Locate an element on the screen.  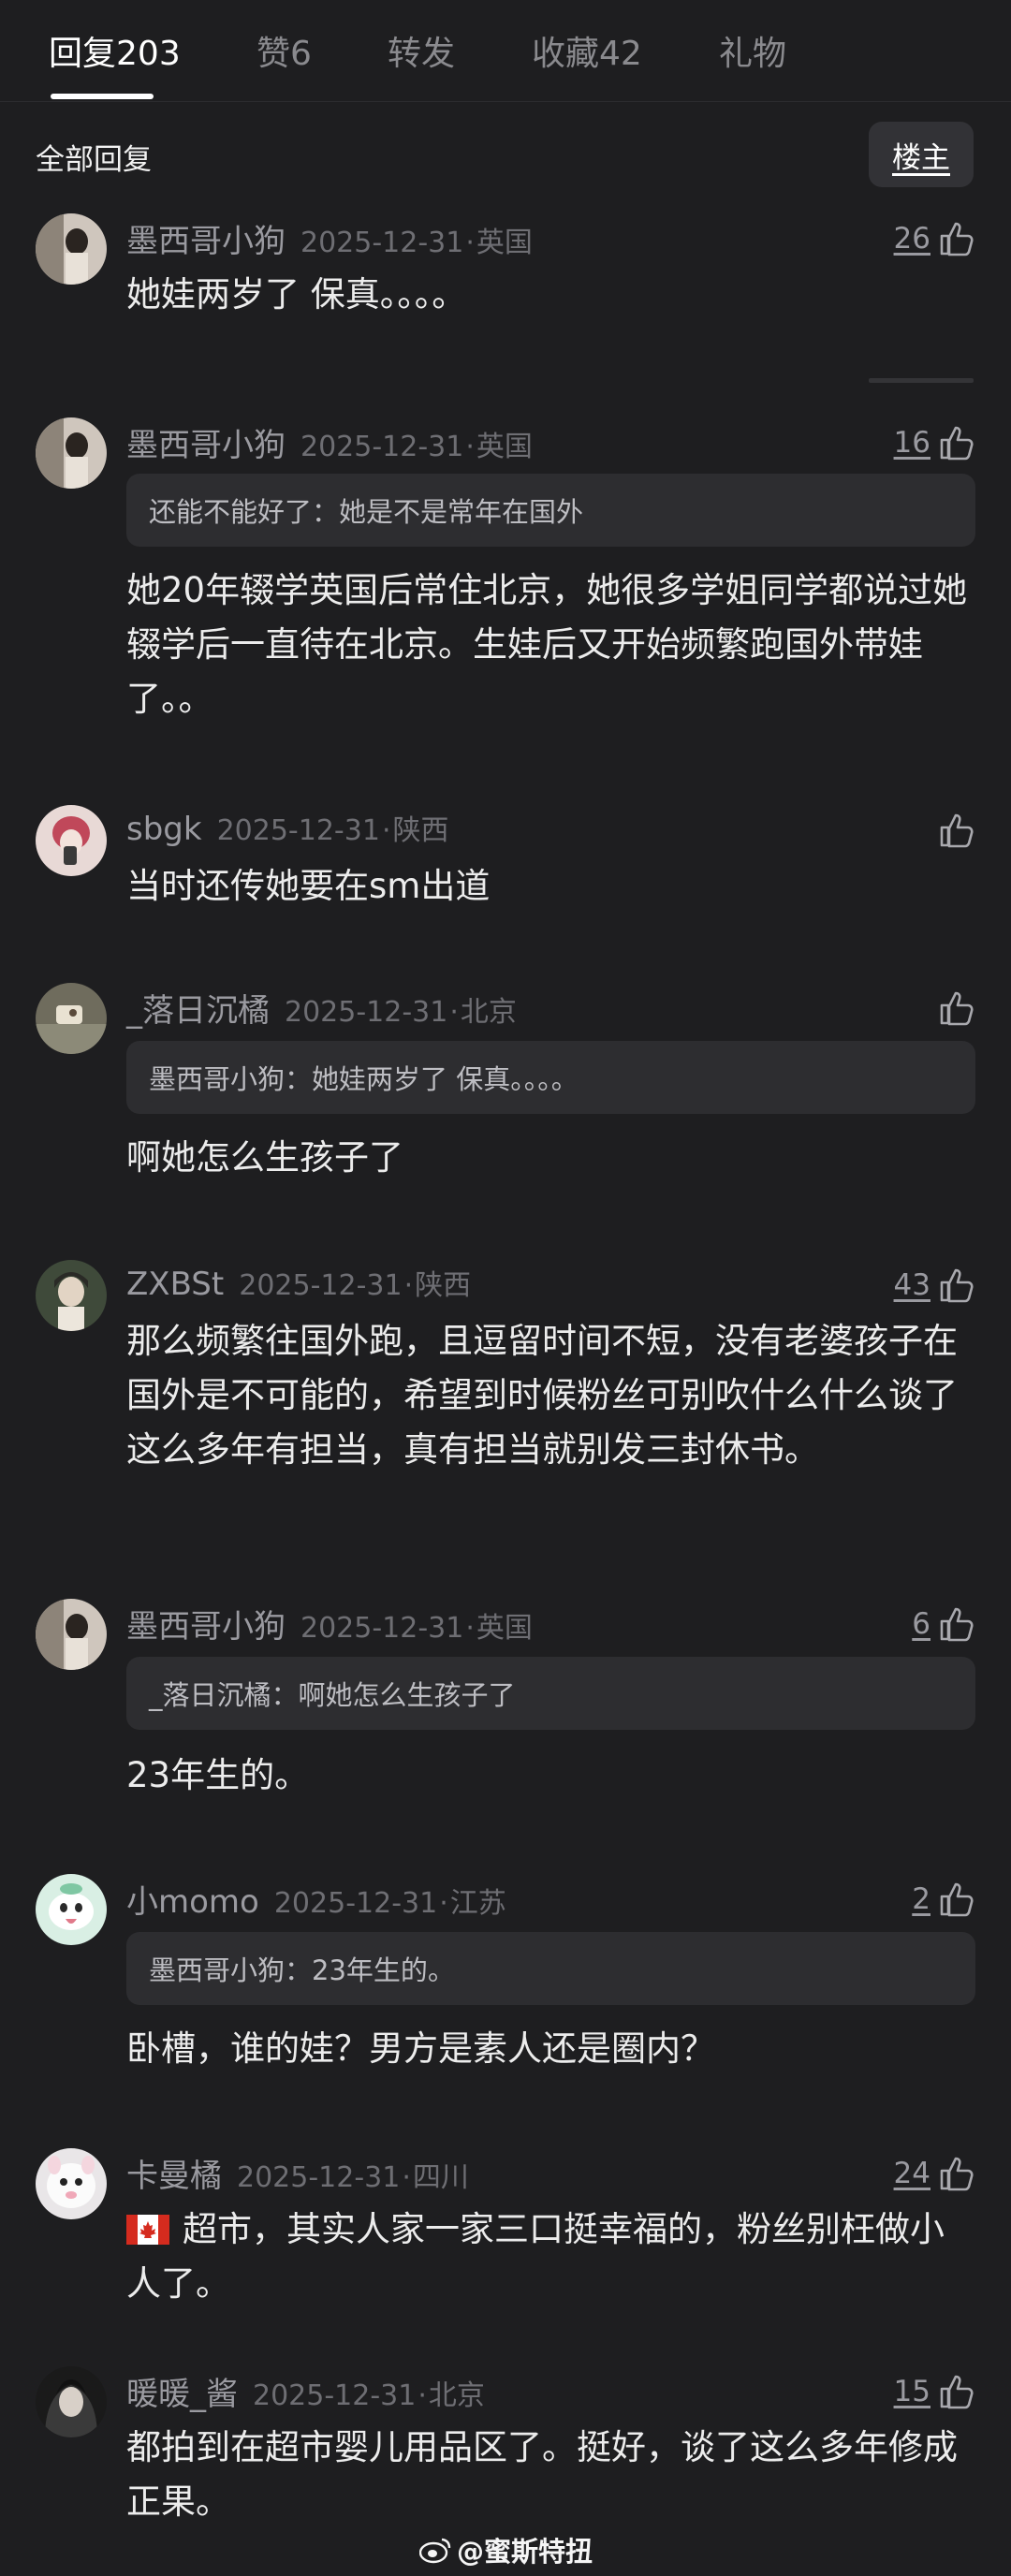
like-button: 24 is located at coordinates (935, 2173).